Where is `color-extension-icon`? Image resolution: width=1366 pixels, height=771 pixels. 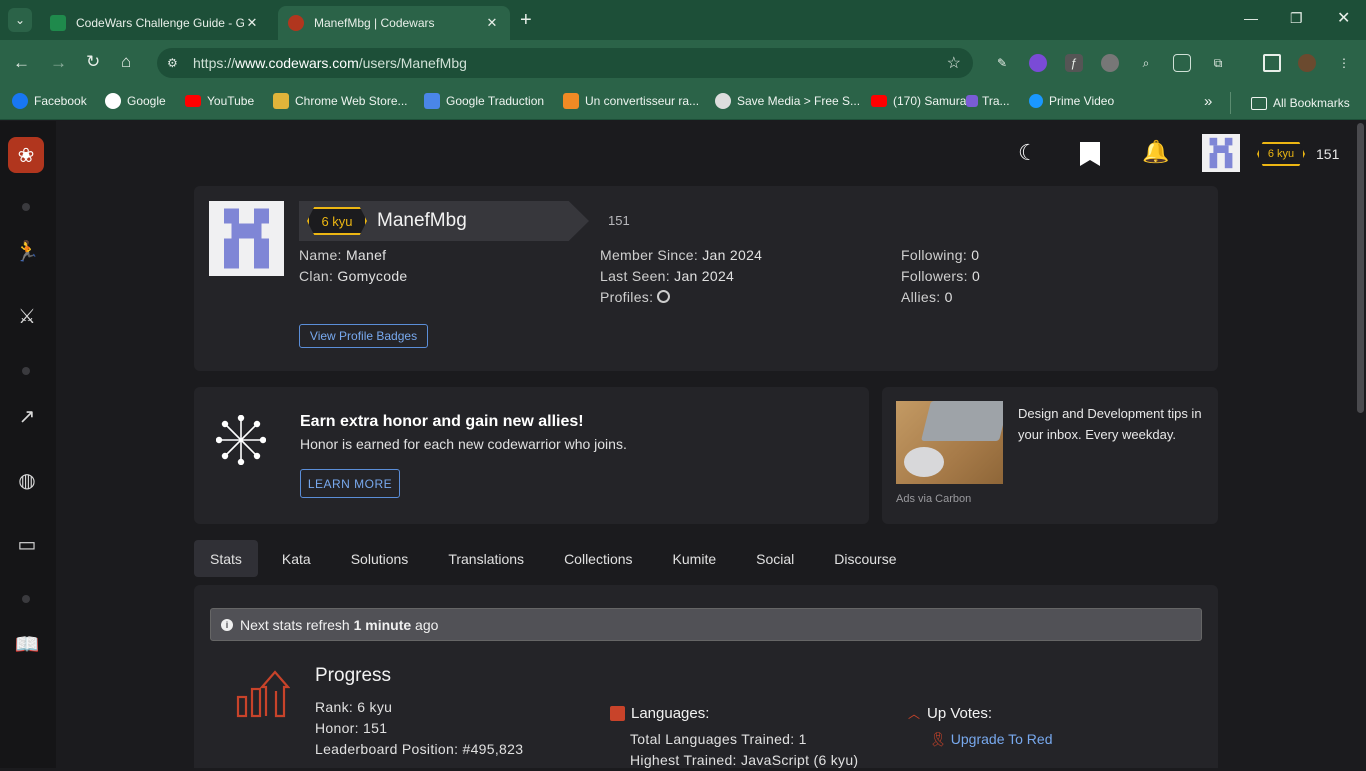 color-extension-icon is located at coordinates (1038, 63).